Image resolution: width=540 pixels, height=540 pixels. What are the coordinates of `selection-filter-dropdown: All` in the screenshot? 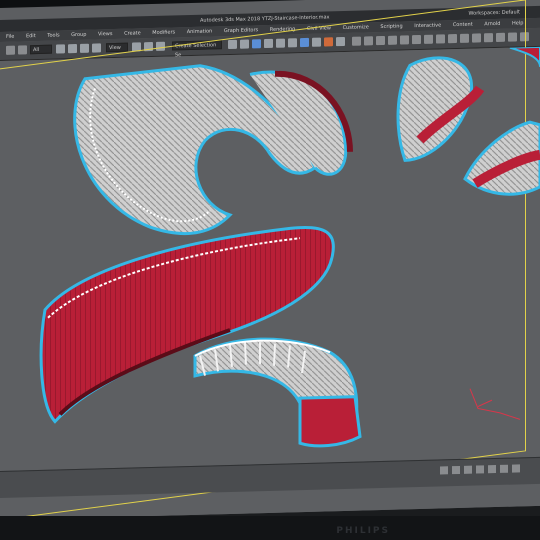 It's located at (41, 49).